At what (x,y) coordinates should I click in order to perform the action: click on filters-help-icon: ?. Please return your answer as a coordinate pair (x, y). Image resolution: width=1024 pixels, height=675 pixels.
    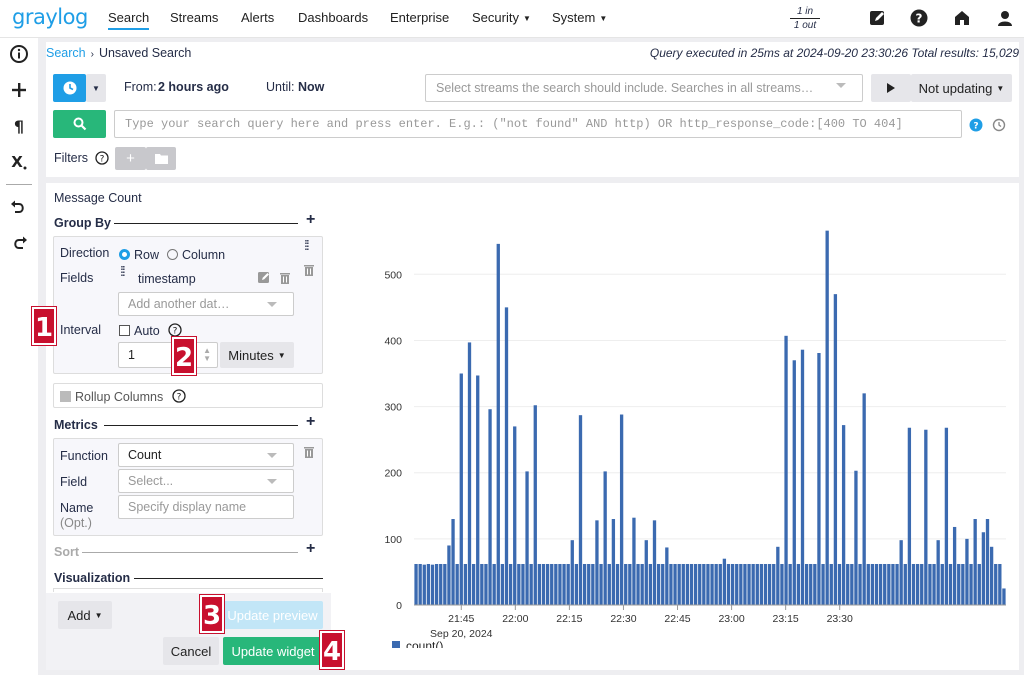
    Looking at the image, I should click on (102, 158).